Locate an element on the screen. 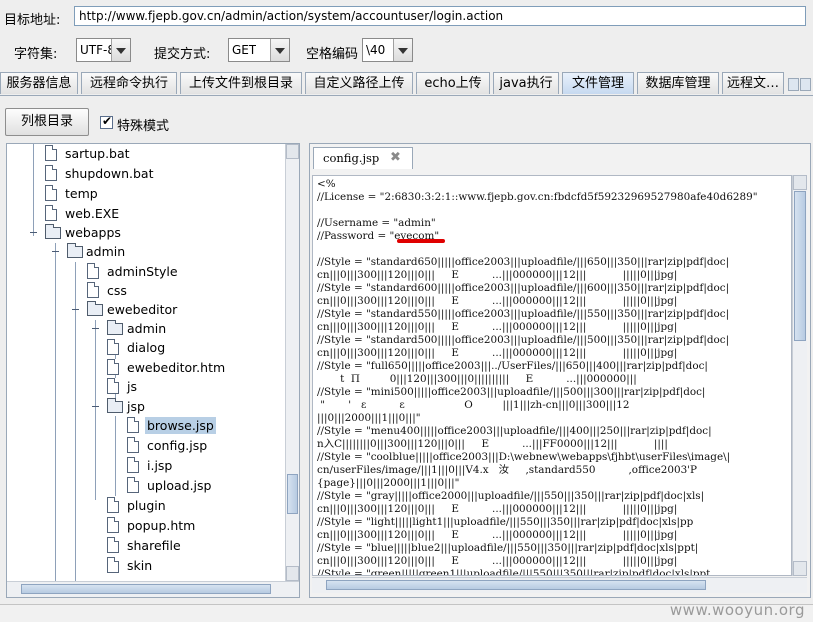 This screenshot has width=813, height=622. editor-tab-label: config.jsp is located at coordinates (351, 158).